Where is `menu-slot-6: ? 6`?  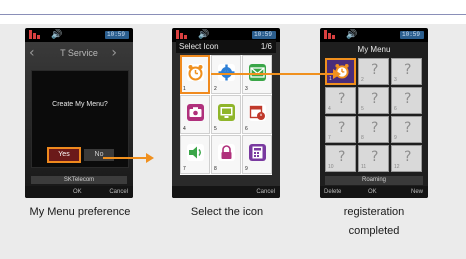 menu-slot-6: ? 6 is located at coordinates (406, 100).